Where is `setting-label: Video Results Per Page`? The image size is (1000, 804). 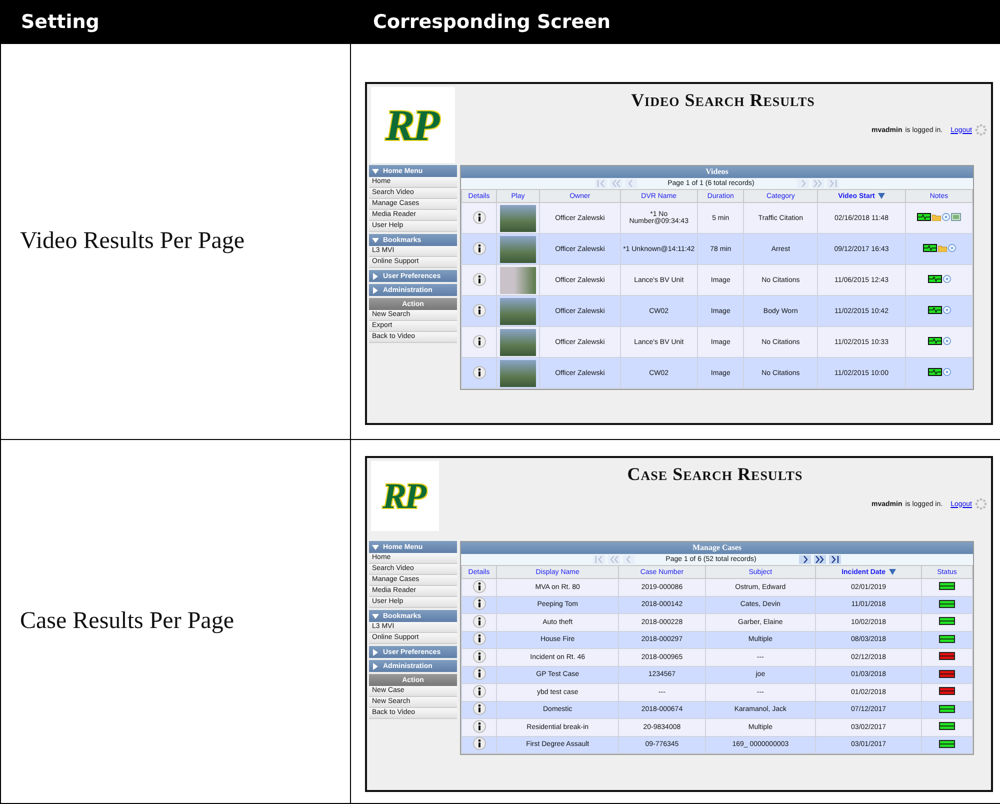
setting-label: Video Results Per Page is located at coordinates (132, 241).